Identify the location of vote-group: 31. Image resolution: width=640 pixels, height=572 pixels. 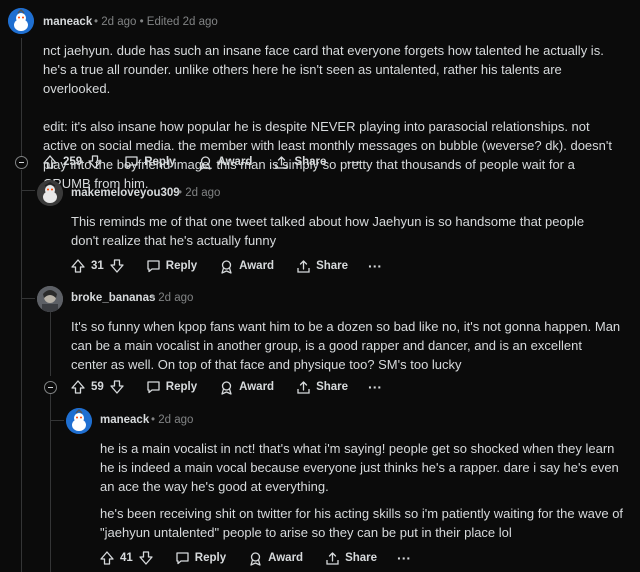
(97, 266).